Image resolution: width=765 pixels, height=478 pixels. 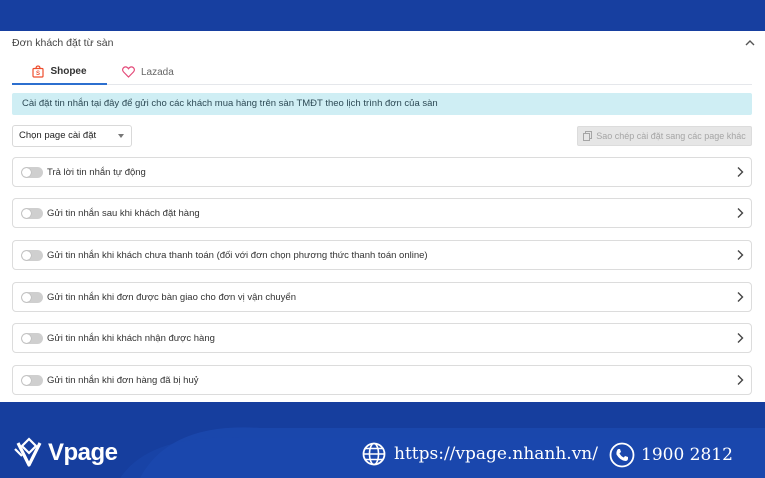 What do you see at coordinates (63, 43) in the screenshot?
I see `section-title: Đơn khách đặt từ sàn` at bounding box center [63, 43].